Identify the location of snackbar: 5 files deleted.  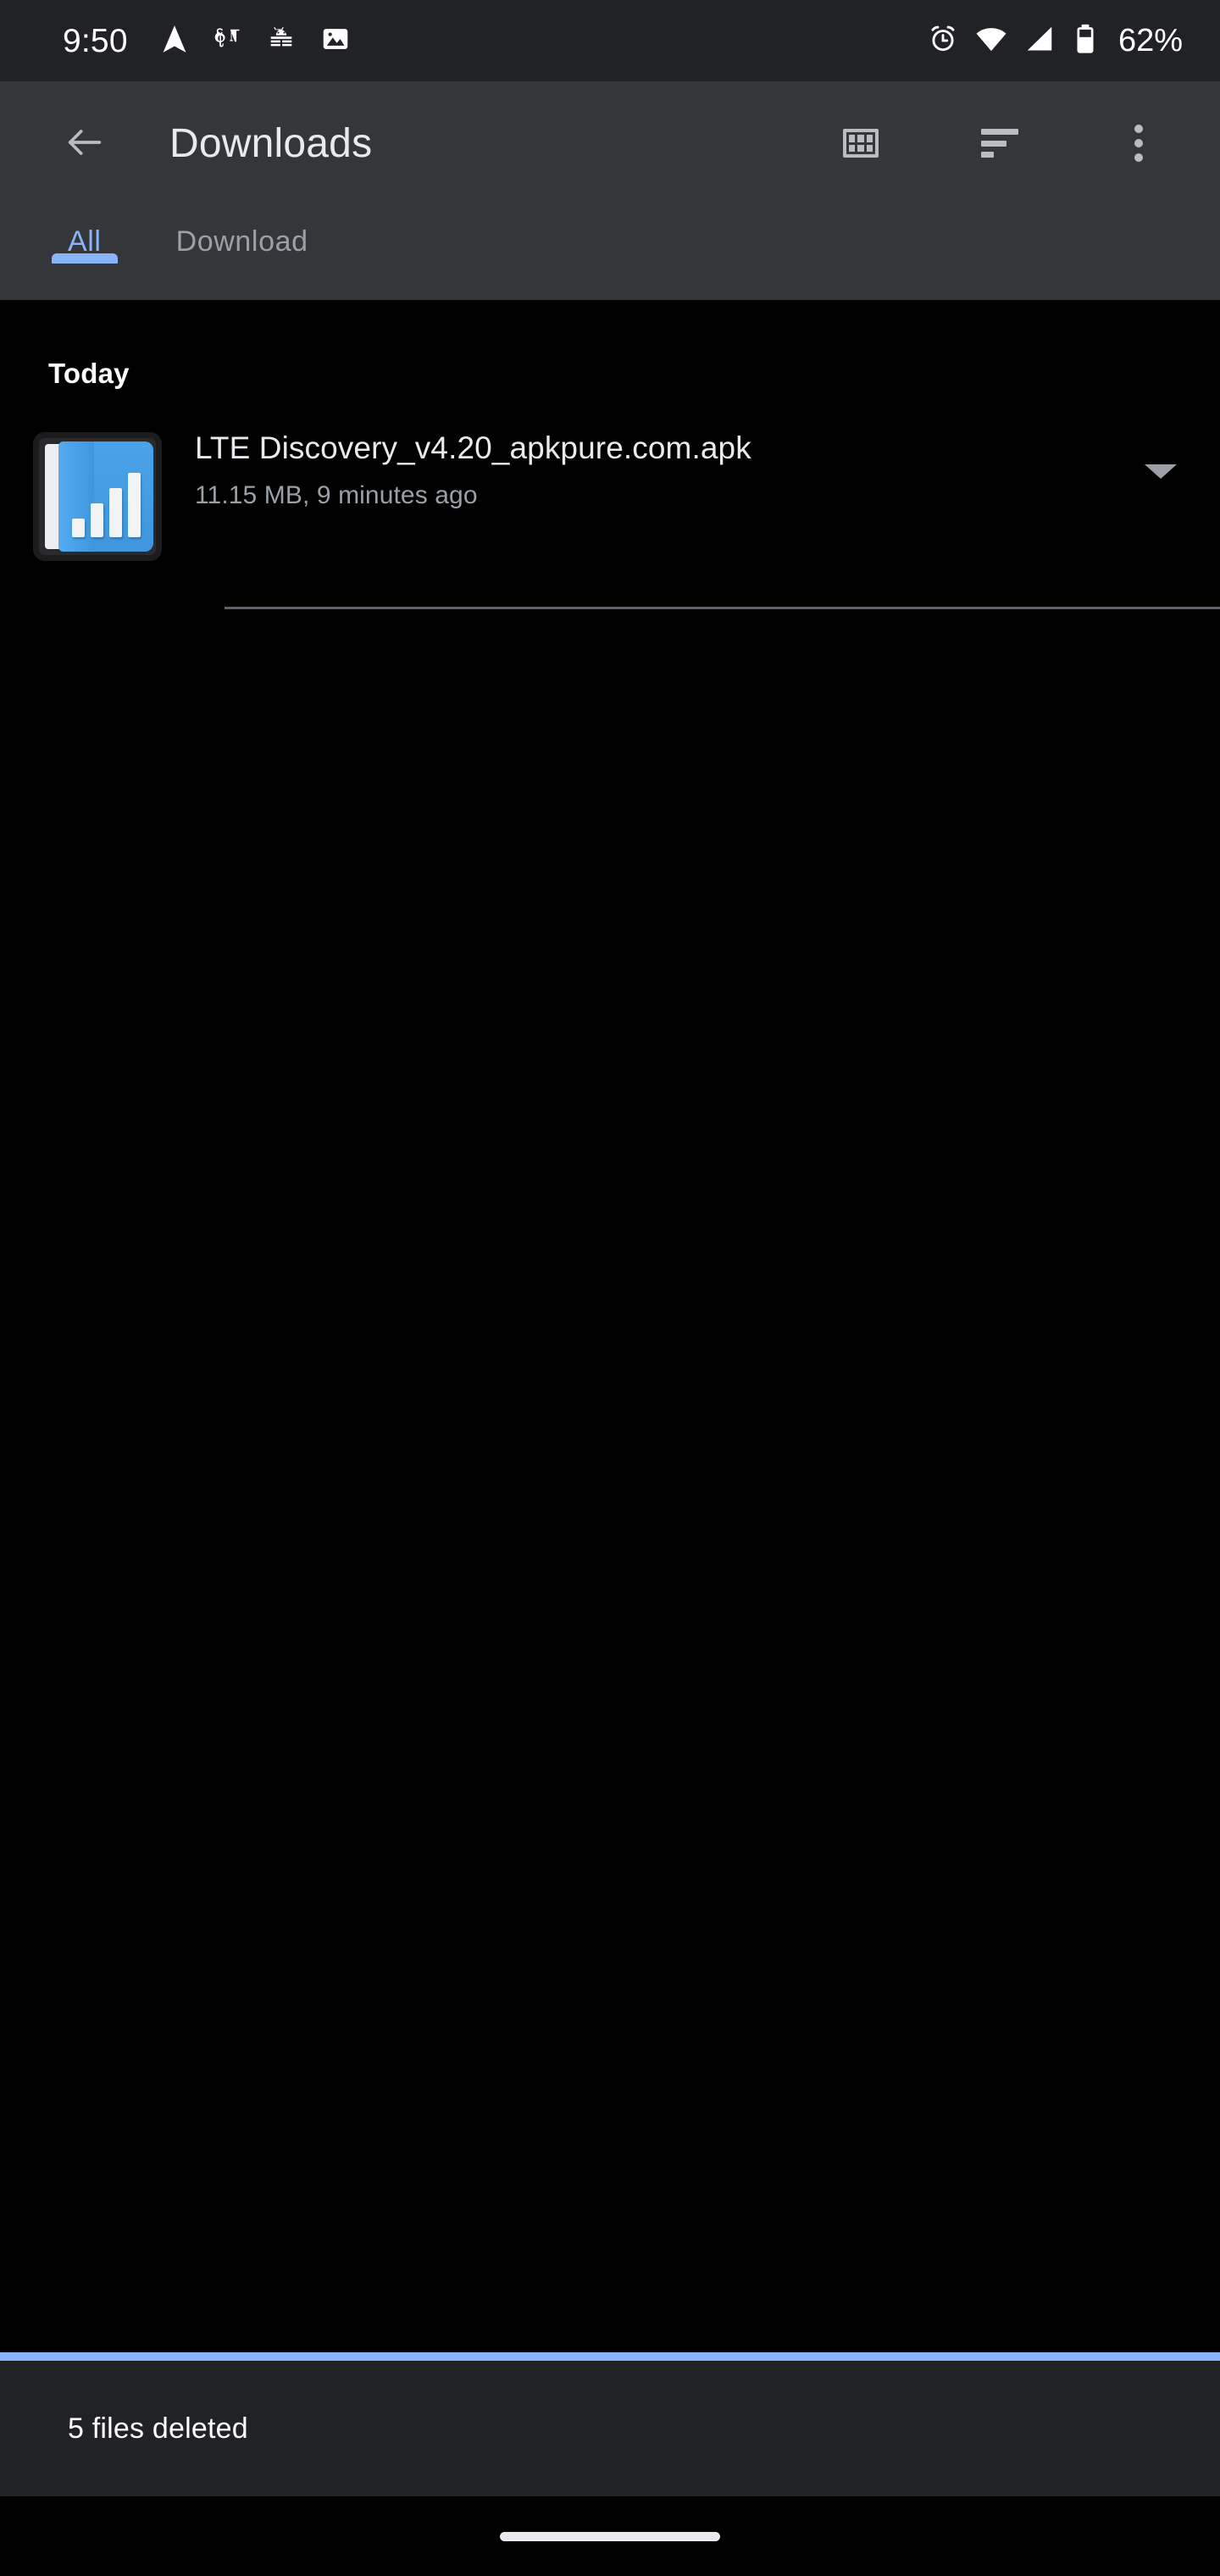
(610, 2424).